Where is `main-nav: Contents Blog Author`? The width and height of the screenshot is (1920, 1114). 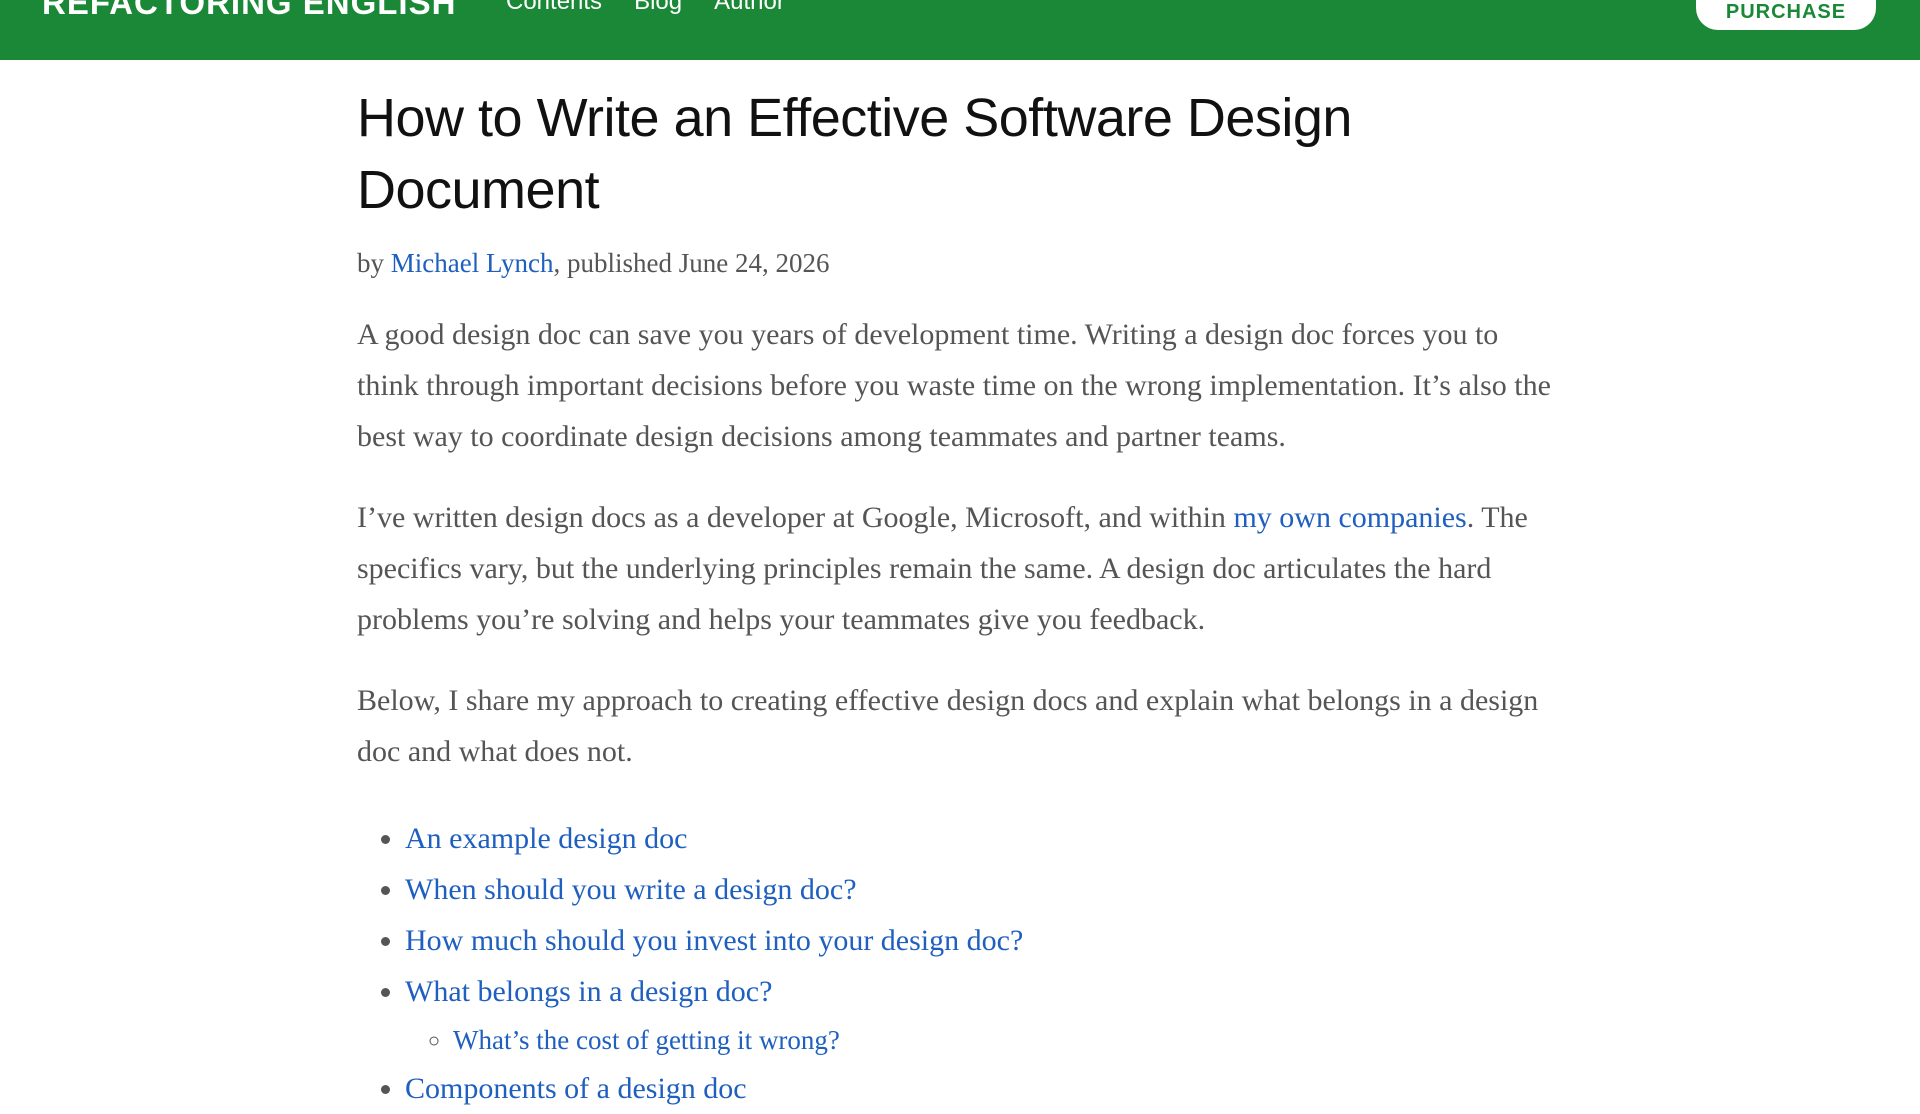
main-nav: Contents Blog Author is located at coordinates (645, 8).